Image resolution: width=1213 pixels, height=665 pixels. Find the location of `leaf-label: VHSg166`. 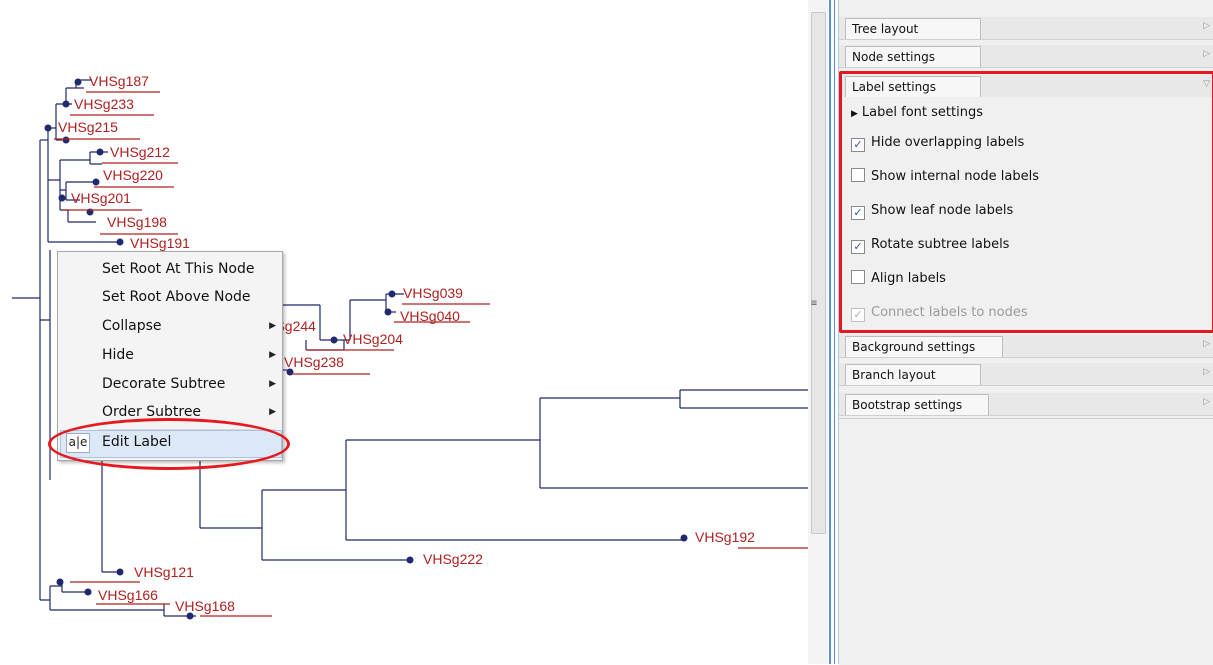

leaf-label: VHSg166 is located at coordinates (128, 595).